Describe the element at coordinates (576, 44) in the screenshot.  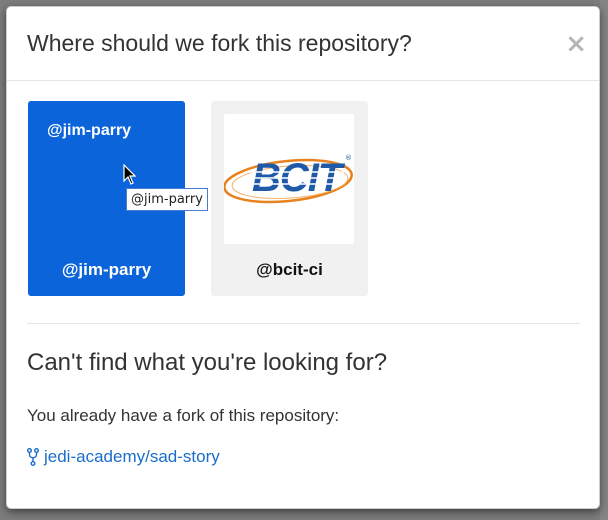
I see `close-button: ×` at that location.